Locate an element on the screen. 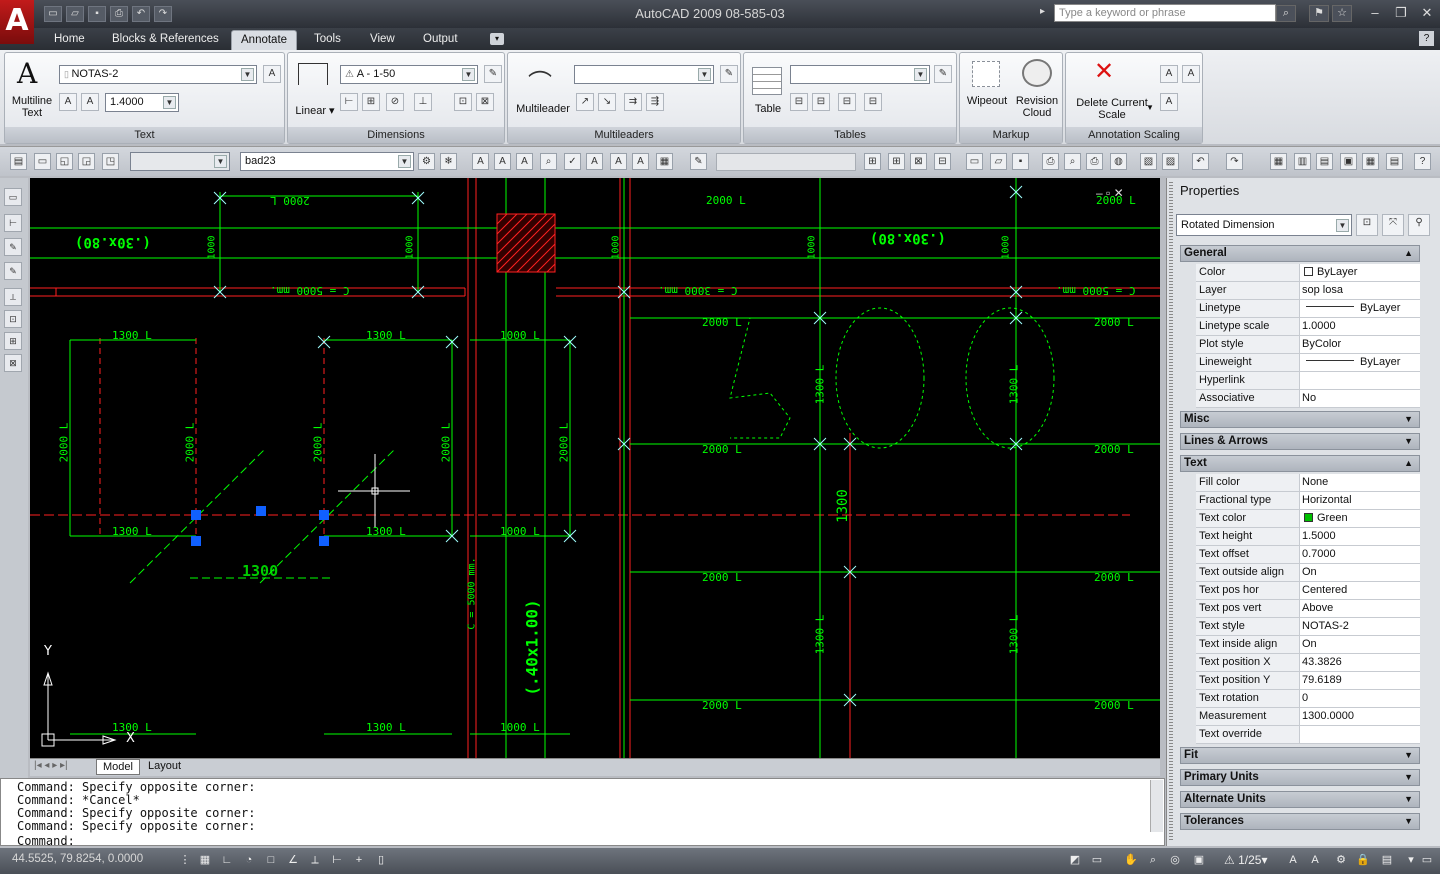 The height and width of the screenshot is (874, 1440). zoom-icon: ⌕ is located at coordinates (1153, 860).